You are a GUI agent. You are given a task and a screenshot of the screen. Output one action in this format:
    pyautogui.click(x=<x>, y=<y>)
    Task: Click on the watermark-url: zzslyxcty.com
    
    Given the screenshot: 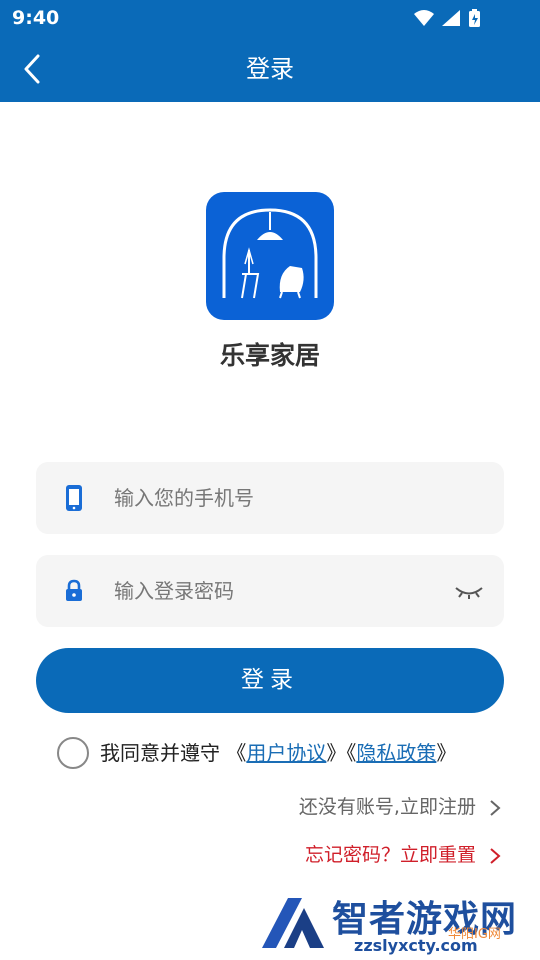 What is the action you would take?
    pyautogui.click(x=416, y=945)
    